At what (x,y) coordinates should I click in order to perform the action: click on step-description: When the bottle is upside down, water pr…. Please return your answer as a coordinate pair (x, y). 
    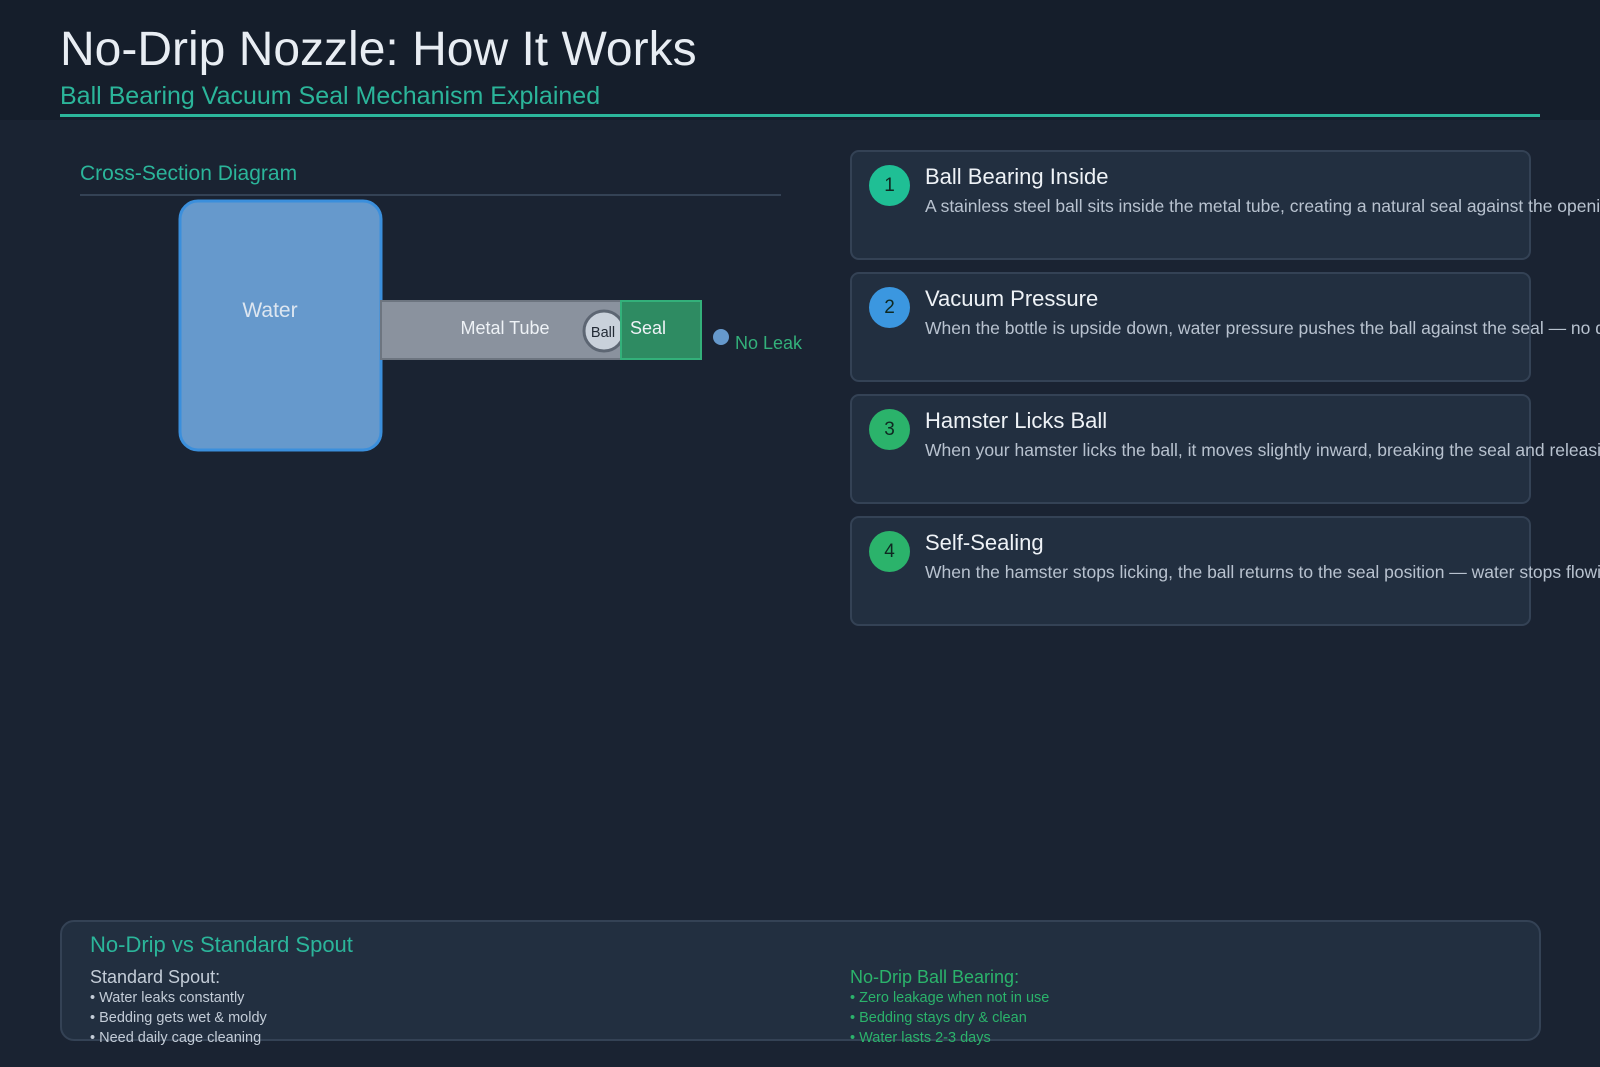
    Looking at the image, I should click on (1262, 328).